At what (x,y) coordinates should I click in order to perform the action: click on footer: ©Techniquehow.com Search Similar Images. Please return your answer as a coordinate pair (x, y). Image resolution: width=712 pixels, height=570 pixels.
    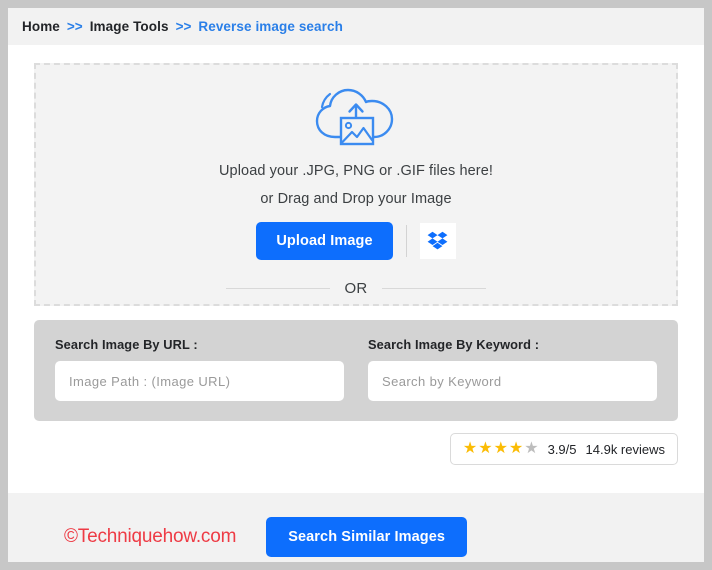
    Looking at the image, I should click on (356, 527).